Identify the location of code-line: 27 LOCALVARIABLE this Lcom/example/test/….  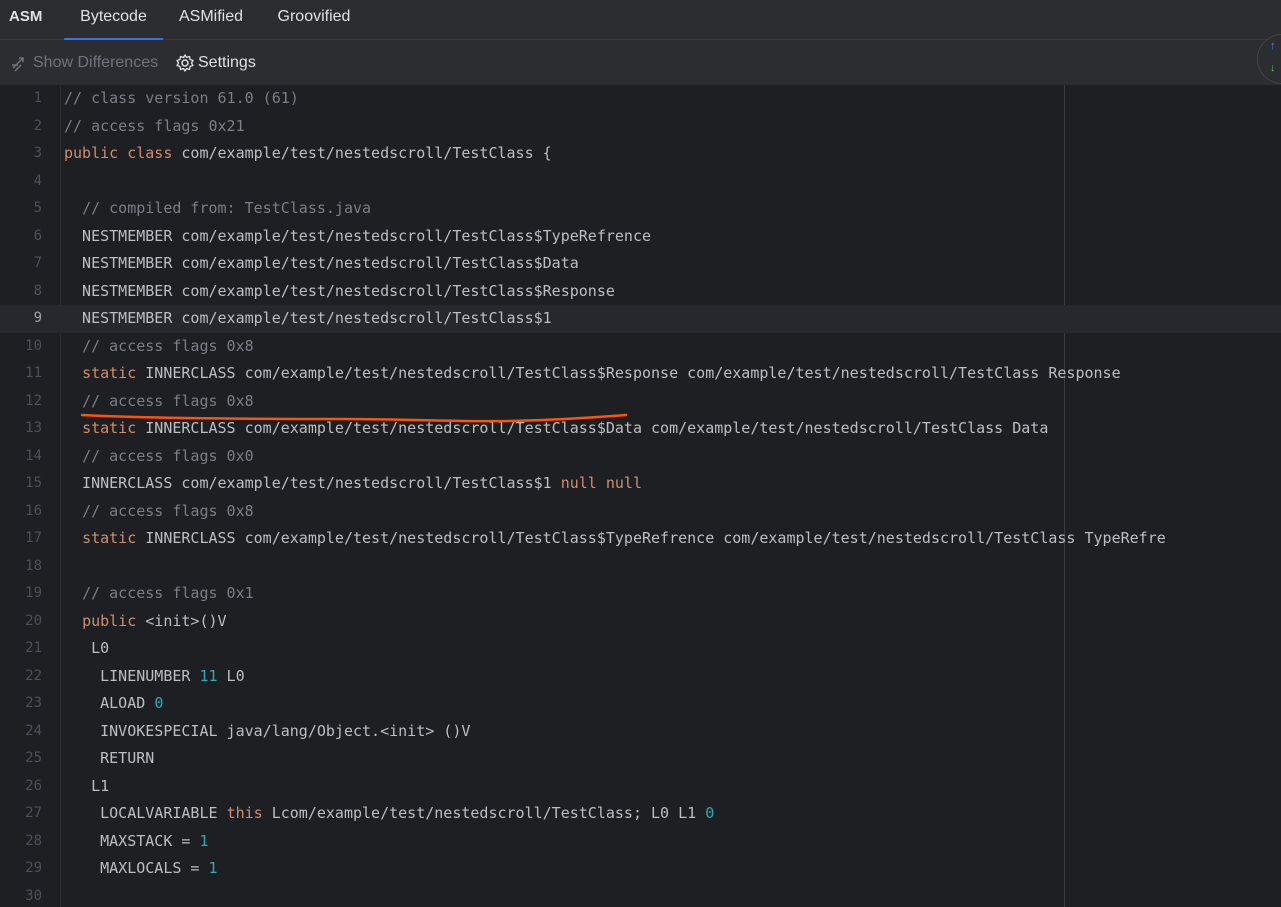
(640, 814).